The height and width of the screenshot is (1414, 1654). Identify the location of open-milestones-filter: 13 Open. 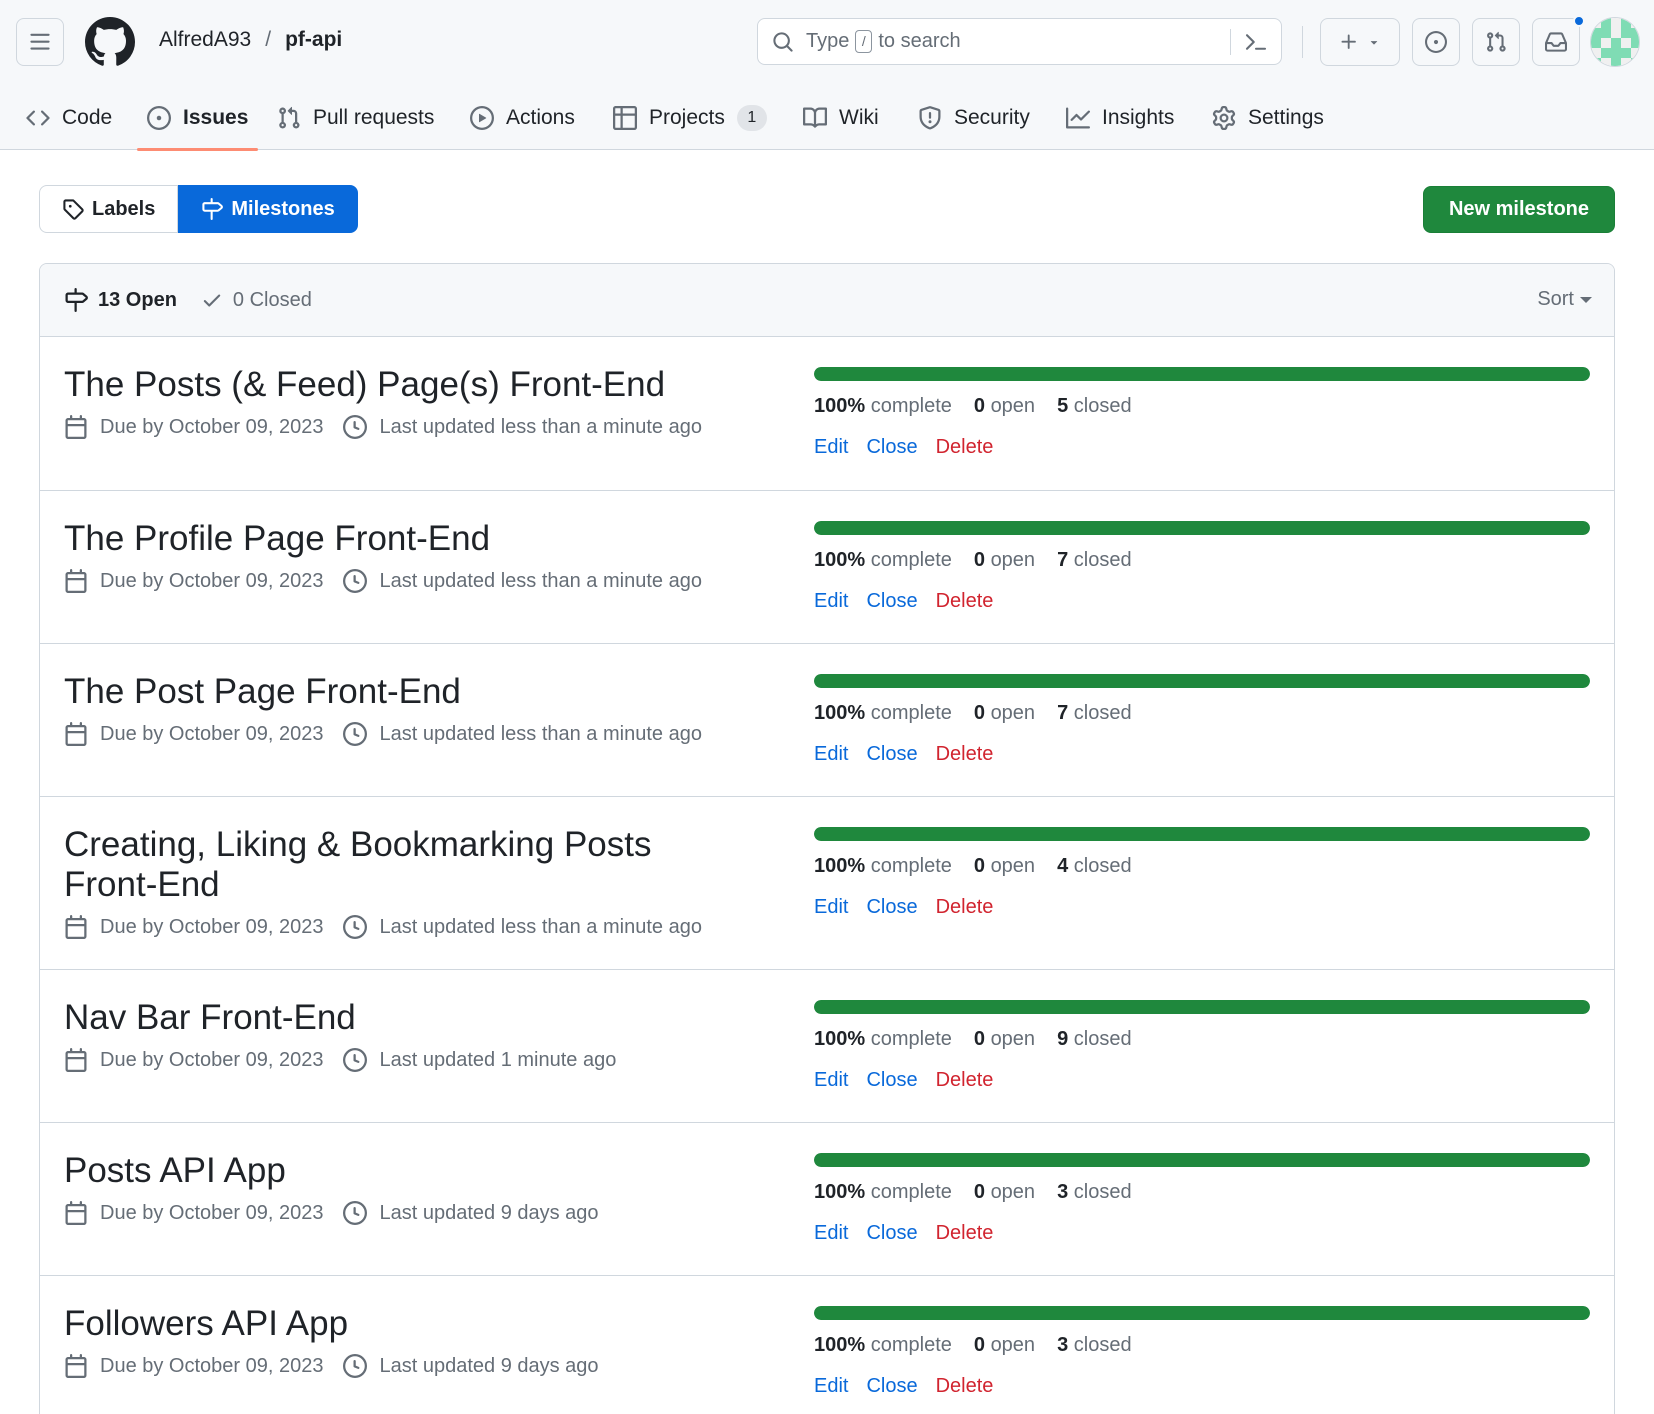
(120, 300).